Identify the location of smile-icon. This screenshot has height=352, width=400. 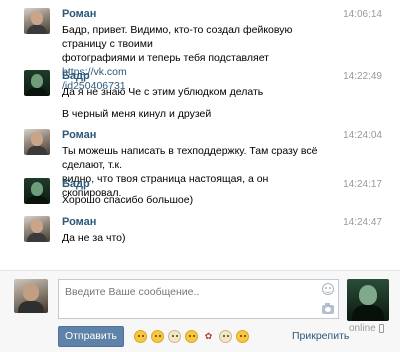
(328, 289).